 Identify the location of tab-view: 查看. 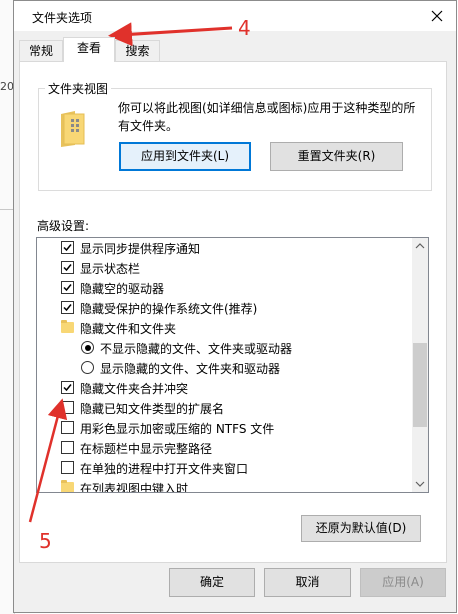
(89, 49).